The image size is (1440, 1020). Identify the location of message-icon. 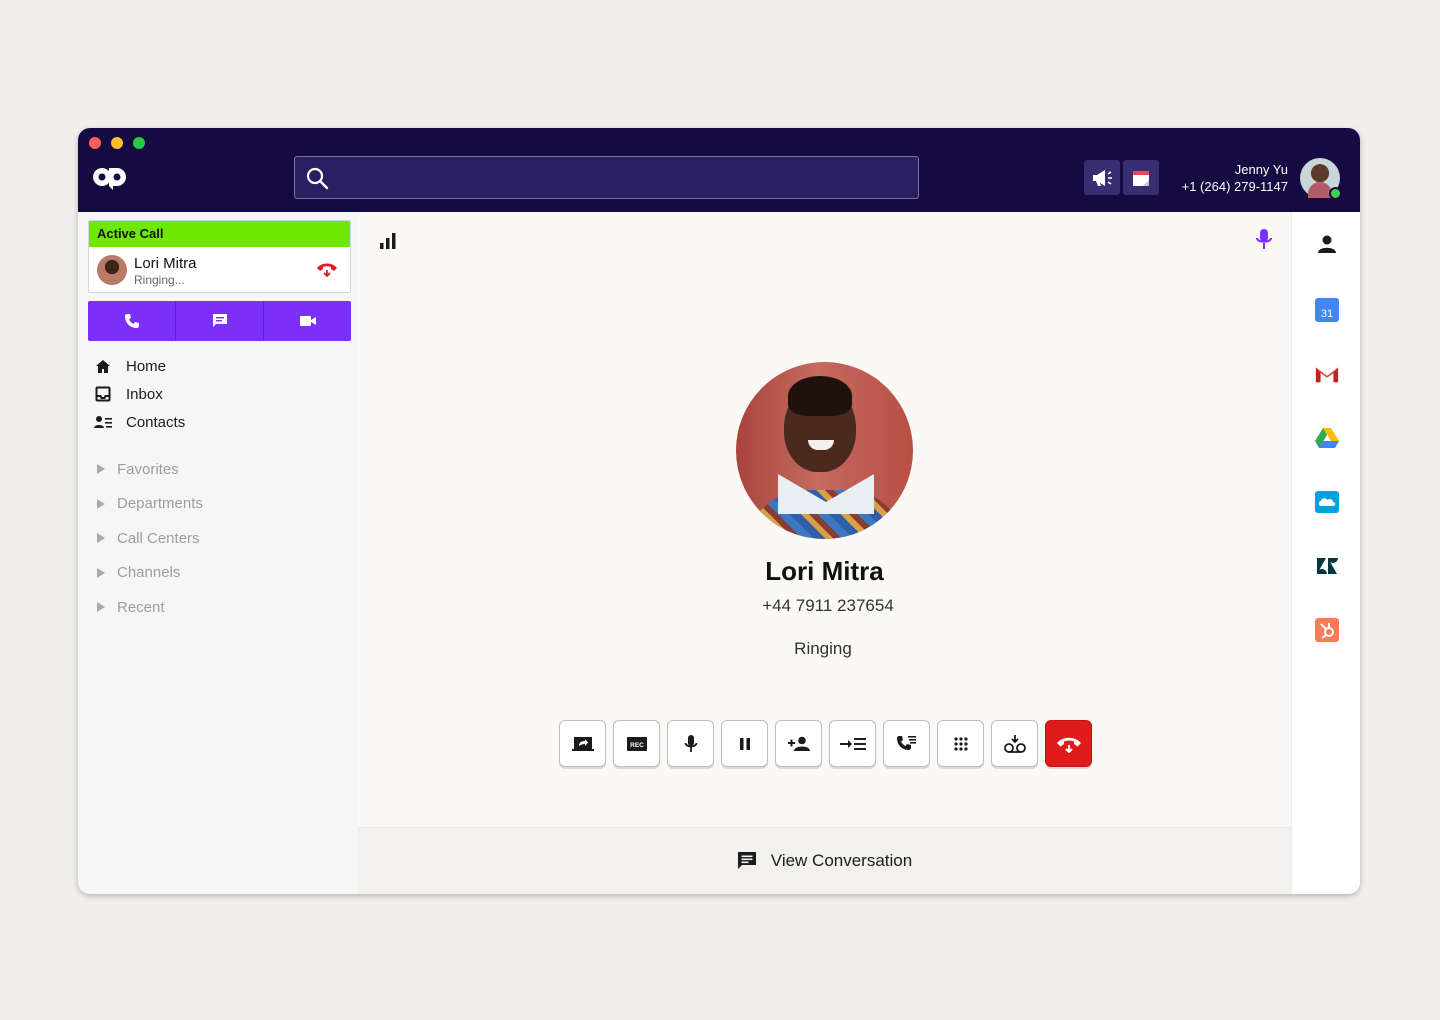
(219, 320).